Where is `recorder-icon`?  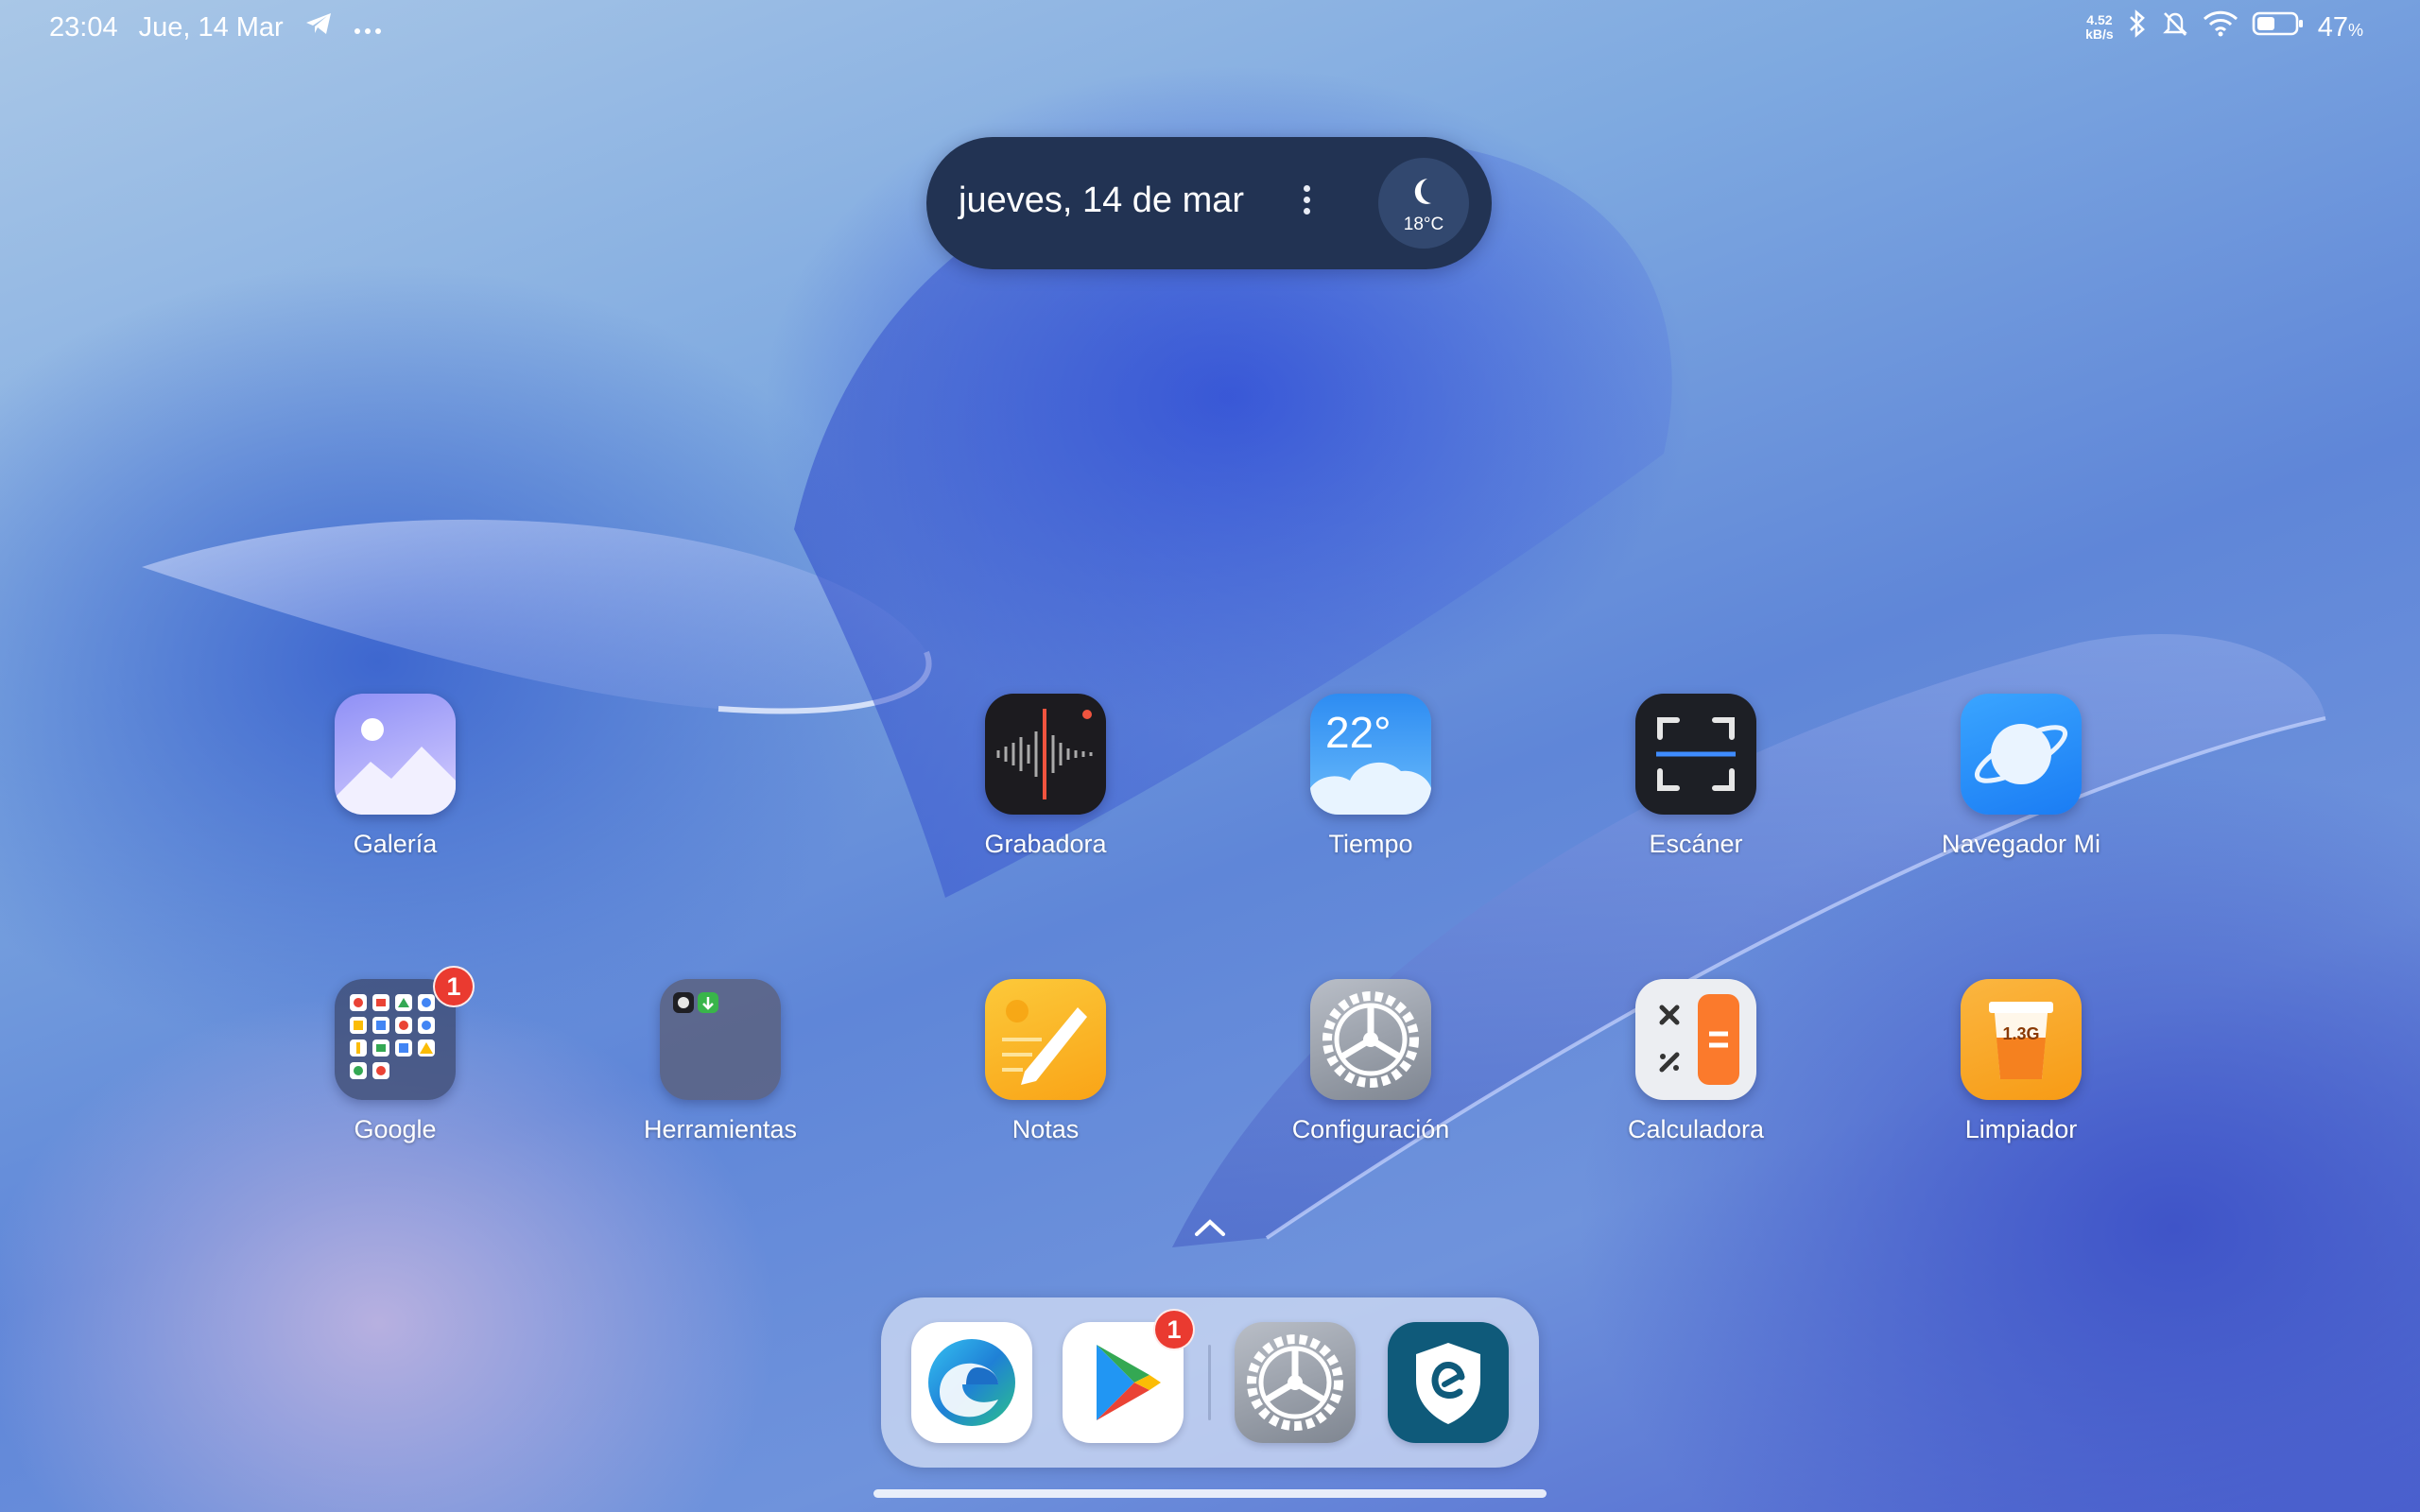 recorder-icon is located at coordinates (1046, 754).